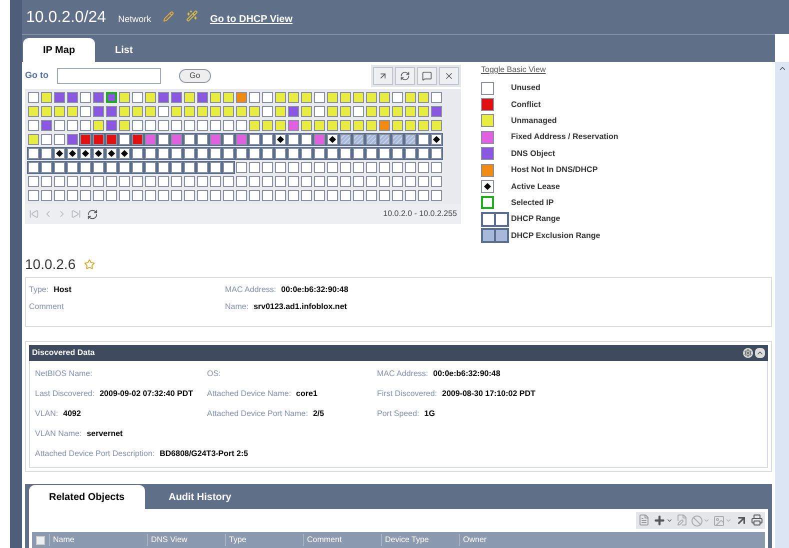 This screenshot has height=548, width=789. I want to click on block-icon, so click(700, 520).